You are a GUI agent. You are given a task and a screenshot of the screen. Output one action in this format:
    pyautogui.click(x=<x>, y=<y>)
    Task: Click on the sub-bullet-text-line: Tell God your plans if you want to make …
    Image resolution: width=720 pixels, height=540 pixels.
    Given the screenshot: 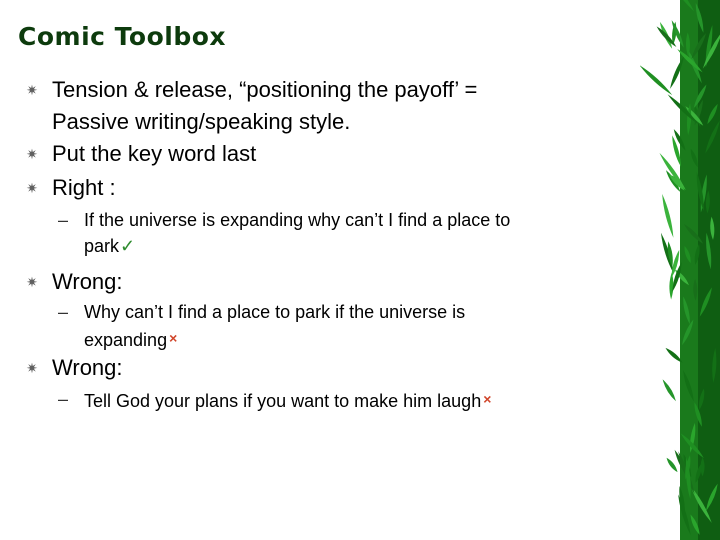 What is the action you would take?
    pyautogui.click(x=283, y=401)
    